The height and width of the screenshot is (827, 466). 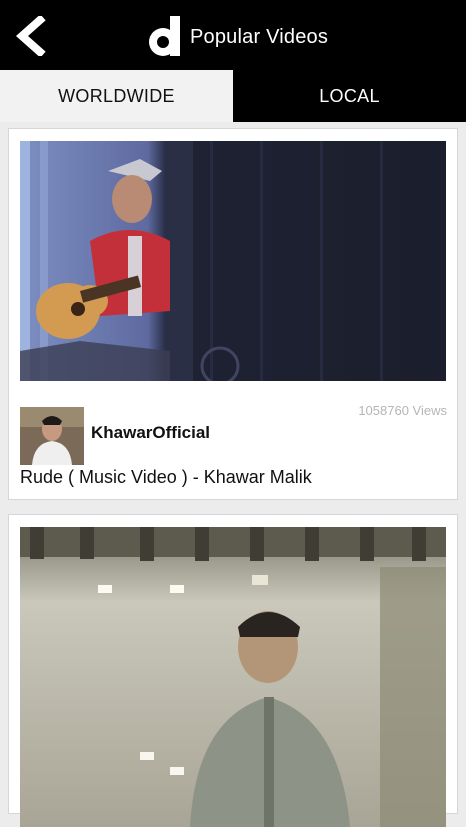 I want to click on logo-d-icon, so click(x=164, y=36).